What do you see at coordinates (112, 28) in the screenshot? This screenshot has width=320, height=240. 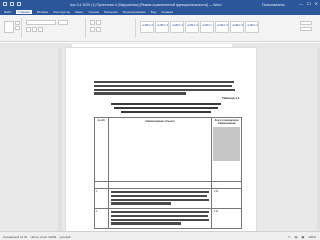 I see `paragraph-group` at bounding box center [112, 28].